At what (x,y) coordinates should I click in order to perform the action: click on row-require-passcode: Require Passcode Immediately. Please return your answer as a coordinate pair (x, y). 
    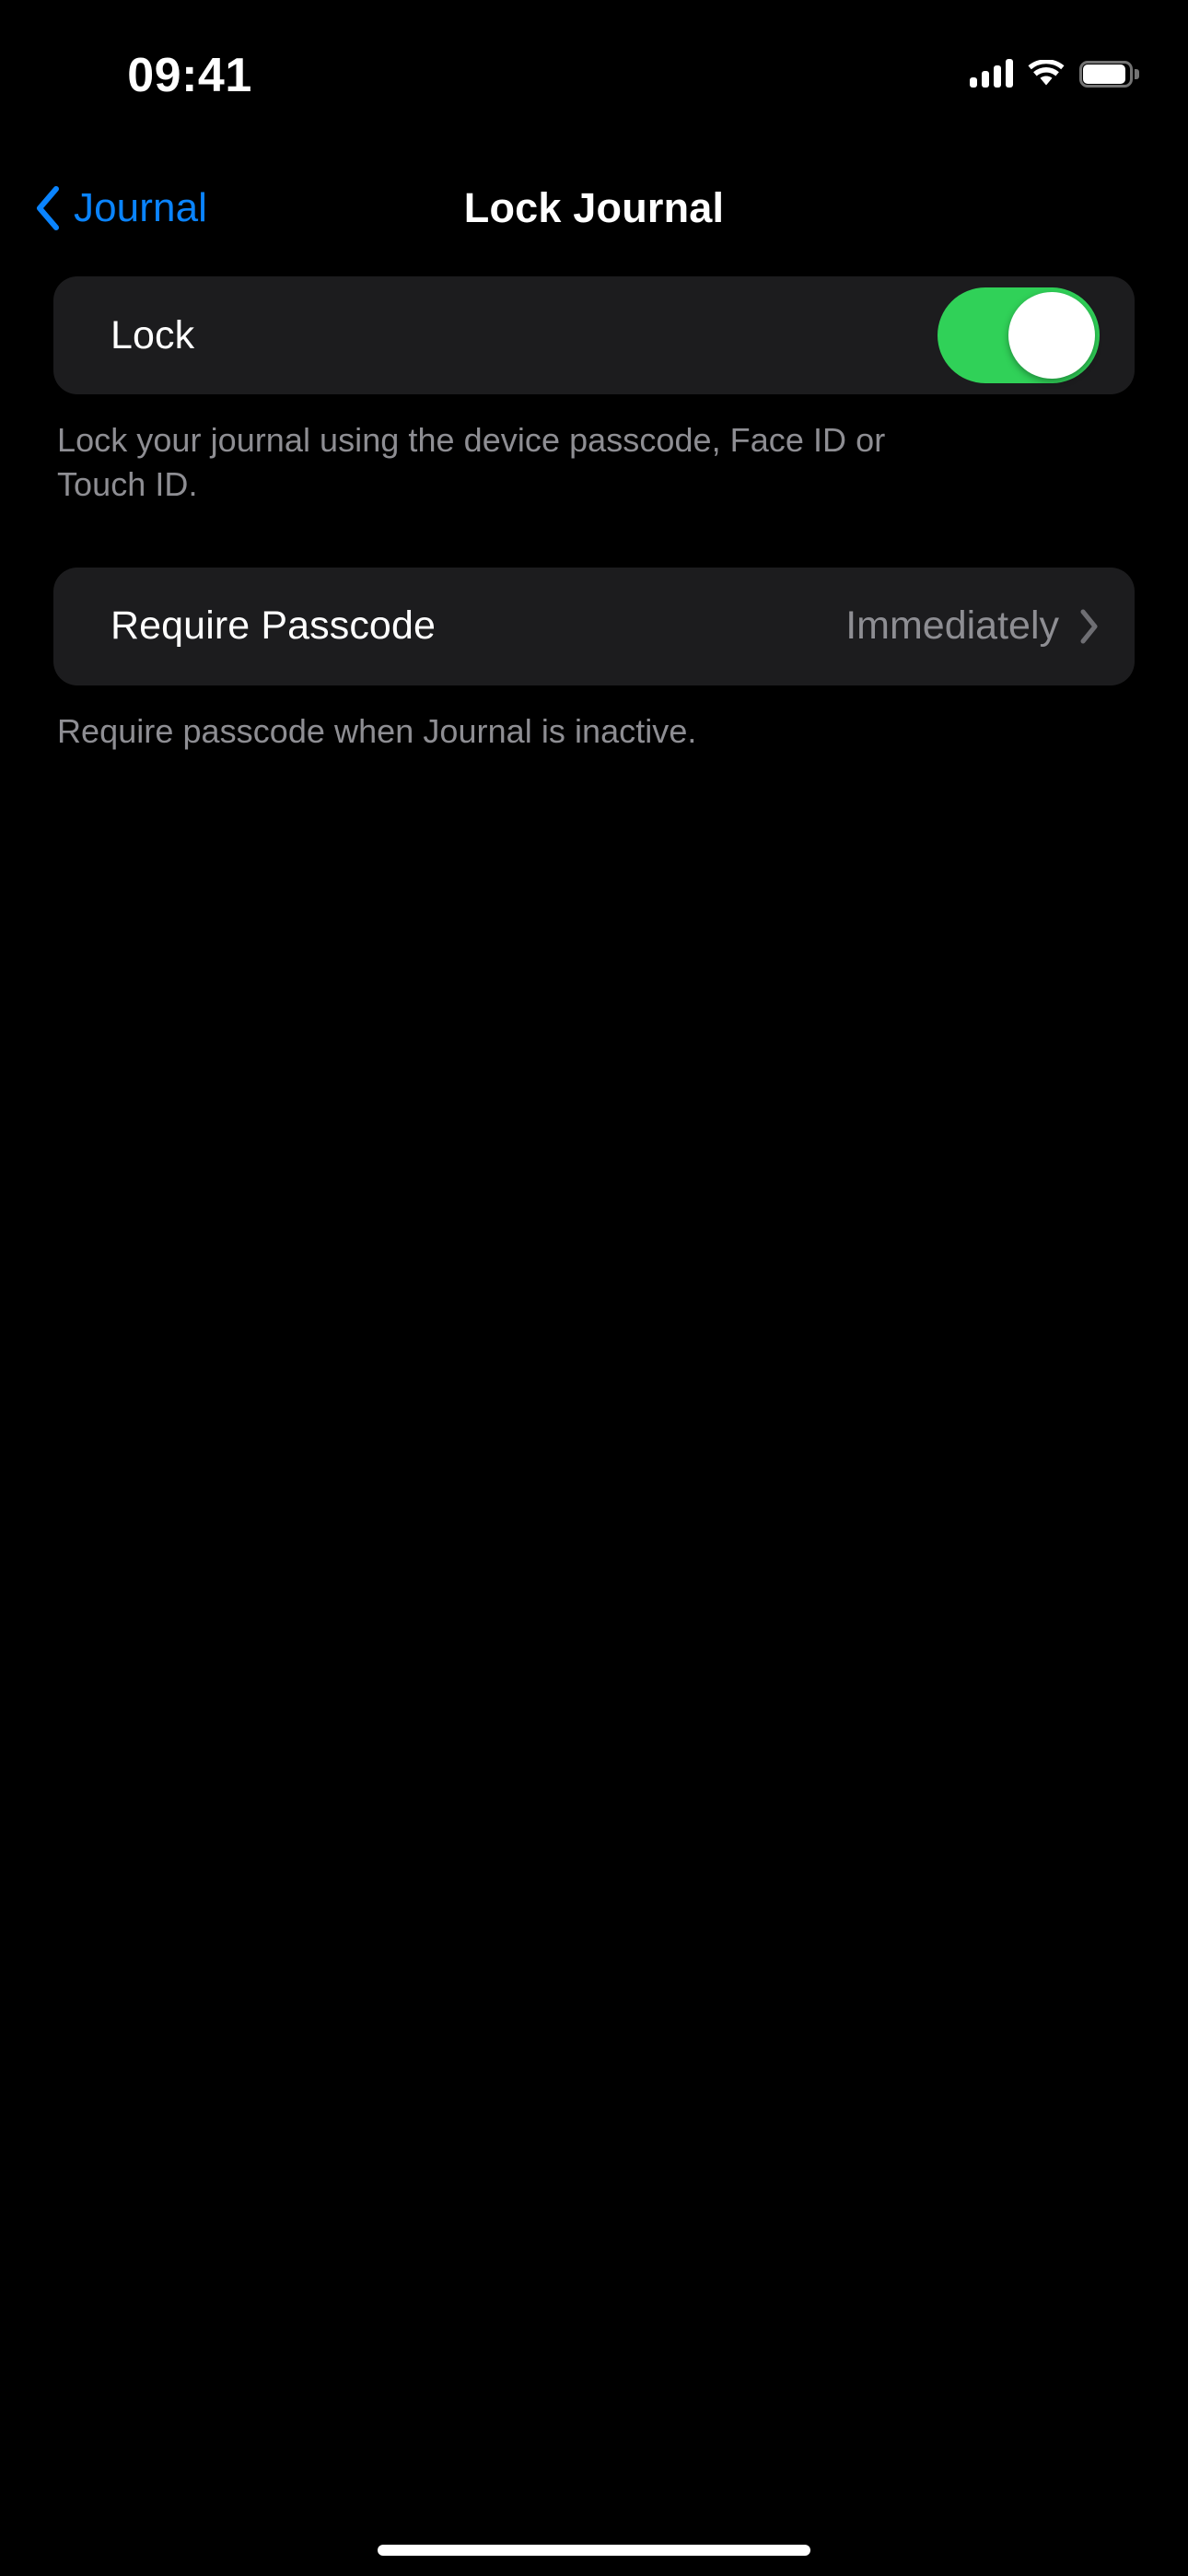
    Looking at the image, I should click on (594, 626).